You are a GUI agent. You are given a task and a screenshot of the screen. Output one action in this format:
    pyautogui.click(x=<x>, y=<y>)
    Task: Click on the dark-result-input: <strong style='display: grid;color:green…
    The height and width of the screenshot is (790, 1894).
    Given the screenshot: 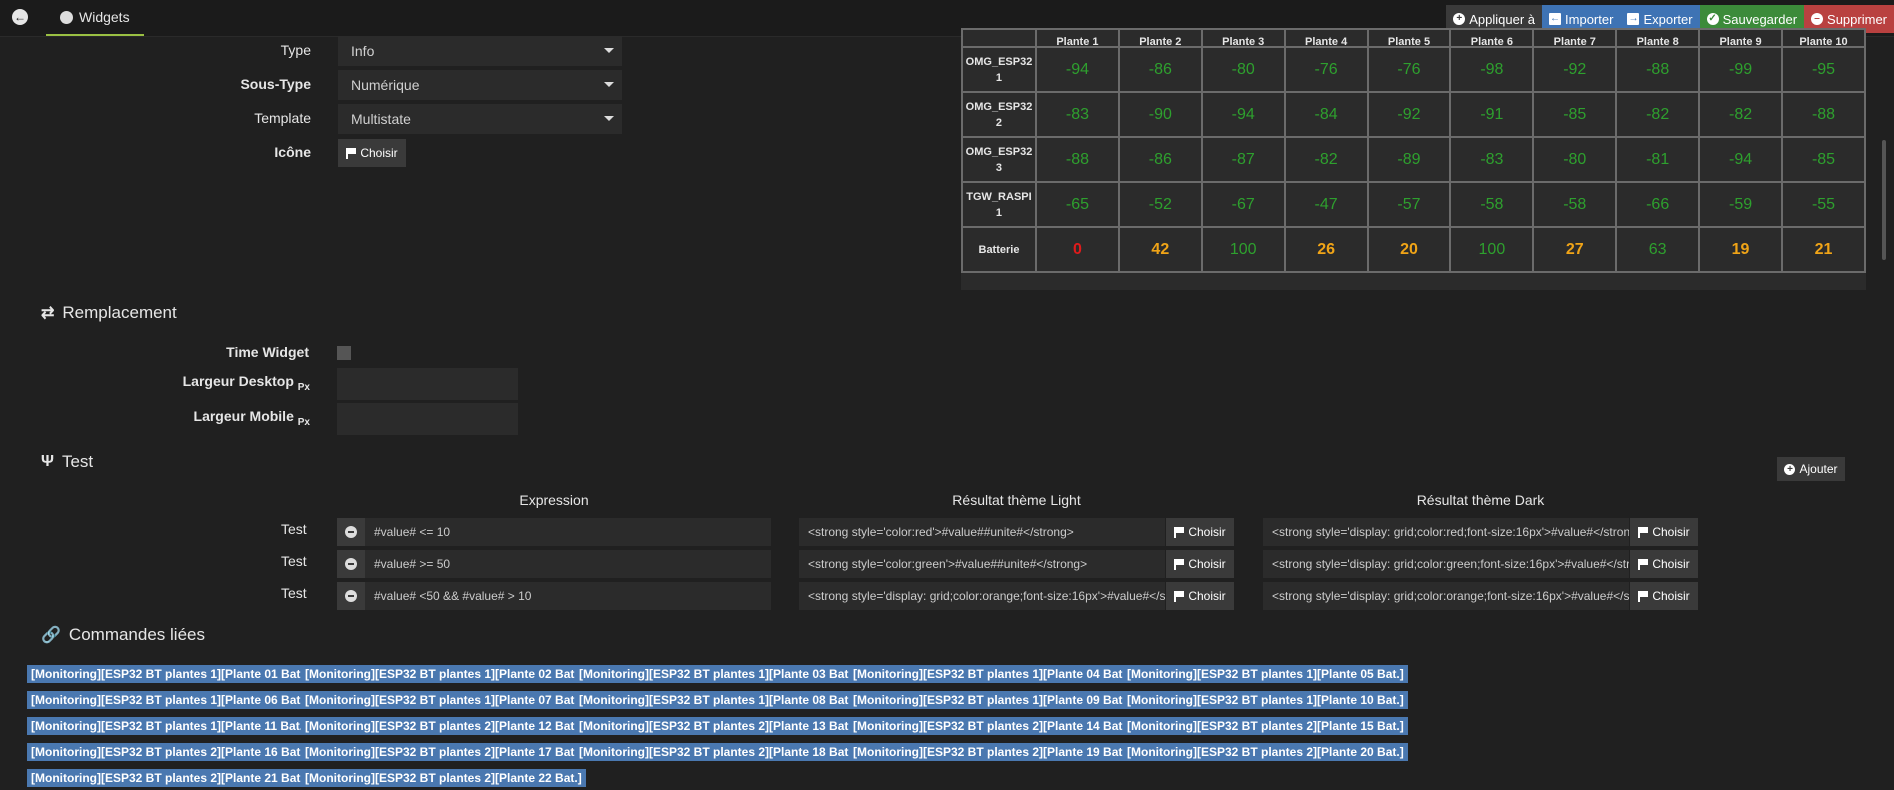 What is the action you would take?
    pyautogui.click(x=1446, y=564)
    